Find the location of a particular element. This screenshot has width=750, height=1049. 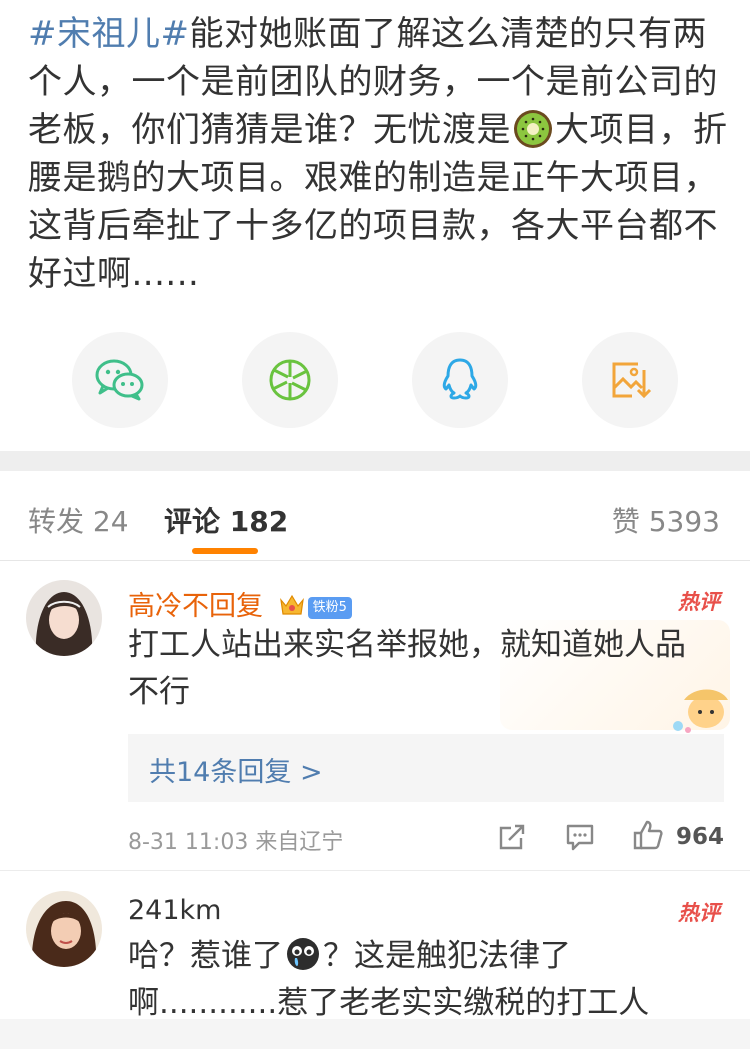

wechat-icon is located at coordinates (119, 380).